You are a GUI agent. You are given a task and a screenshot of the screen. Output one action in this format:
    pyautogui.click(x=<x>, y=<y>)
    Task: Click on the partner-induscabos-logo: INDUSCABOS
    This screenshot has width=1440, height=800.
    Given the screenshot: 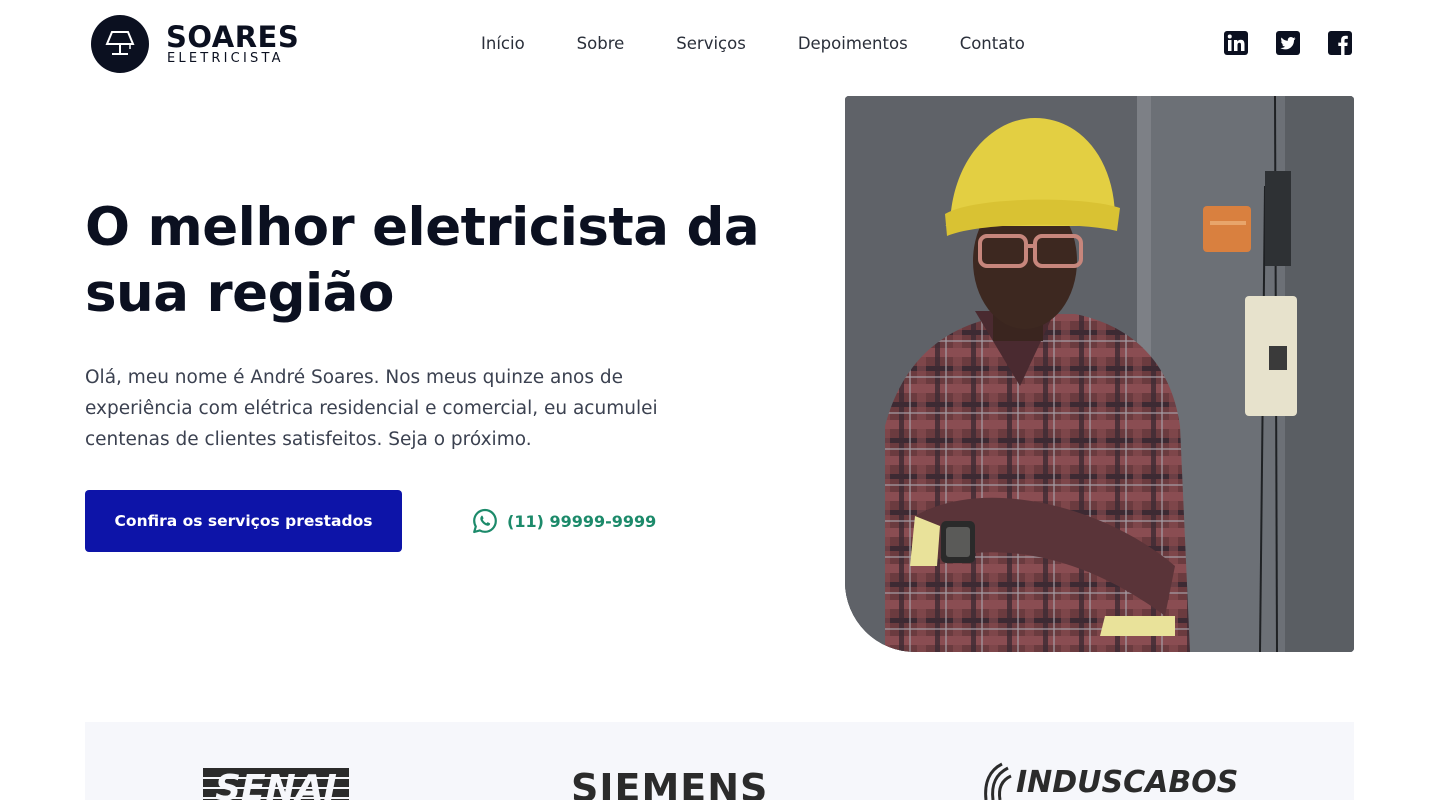 What is the action you would take?
    pyautogui.click(x=1108, y=781)
    